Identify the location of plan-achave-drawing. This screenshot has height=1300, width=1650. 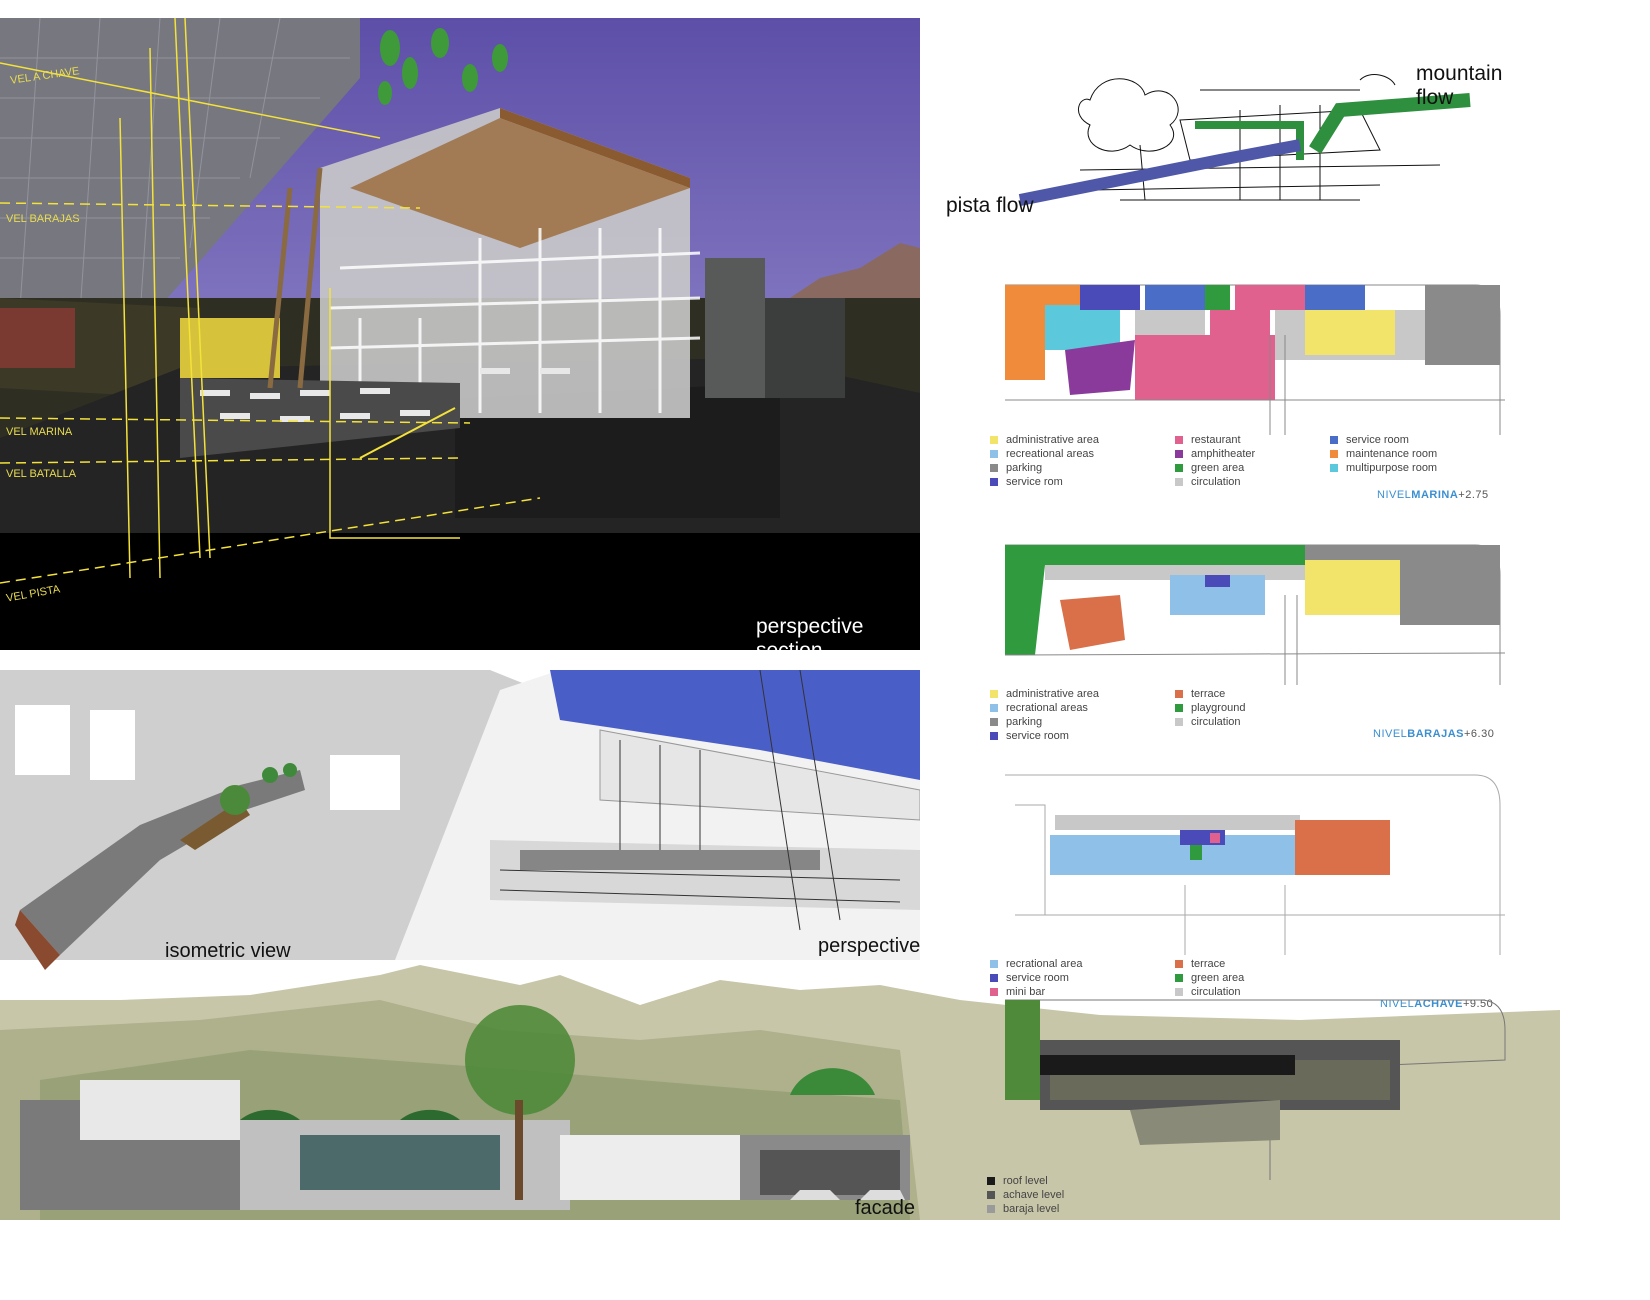
(1255, 864).